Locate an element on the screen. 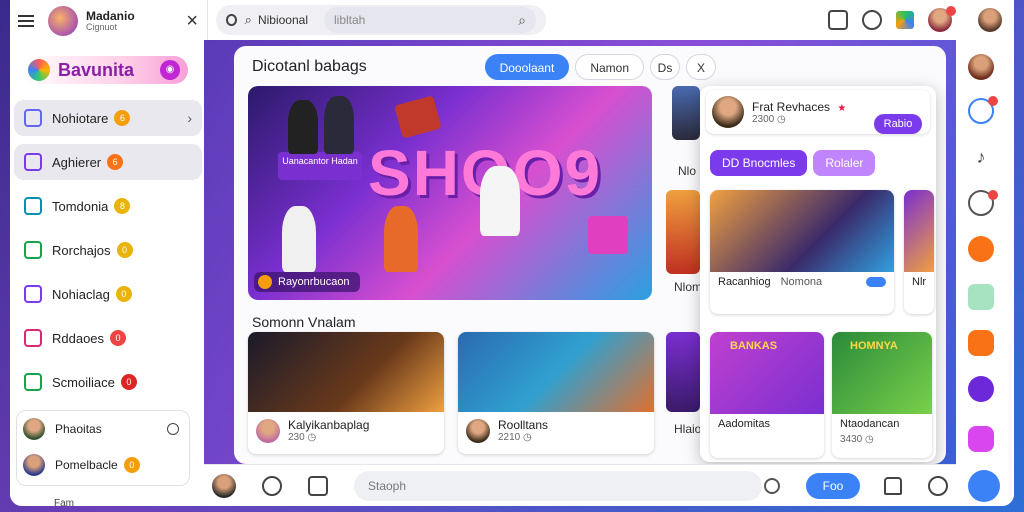 The image size is (1024, 512). chat-fab-icon is located at coordinates (984, 486).